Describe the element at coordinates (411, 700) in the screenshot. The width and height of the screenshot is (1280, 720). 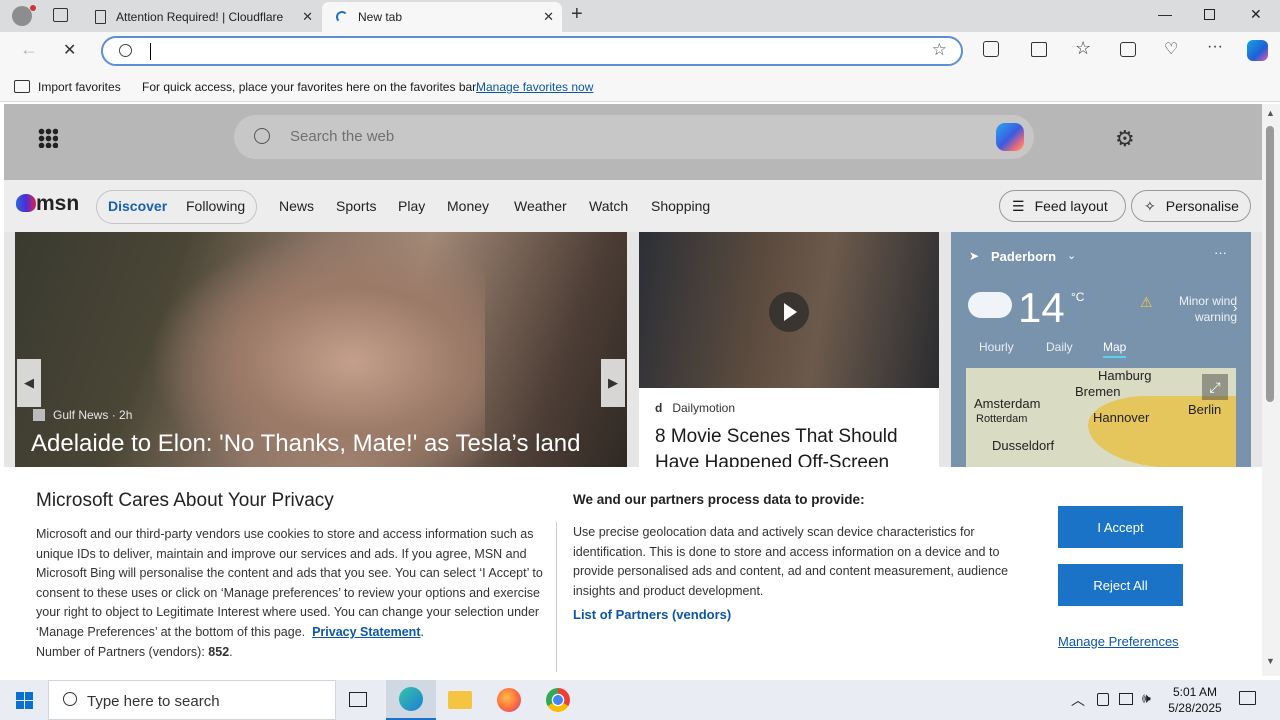
I see `edge-icon` at that location.